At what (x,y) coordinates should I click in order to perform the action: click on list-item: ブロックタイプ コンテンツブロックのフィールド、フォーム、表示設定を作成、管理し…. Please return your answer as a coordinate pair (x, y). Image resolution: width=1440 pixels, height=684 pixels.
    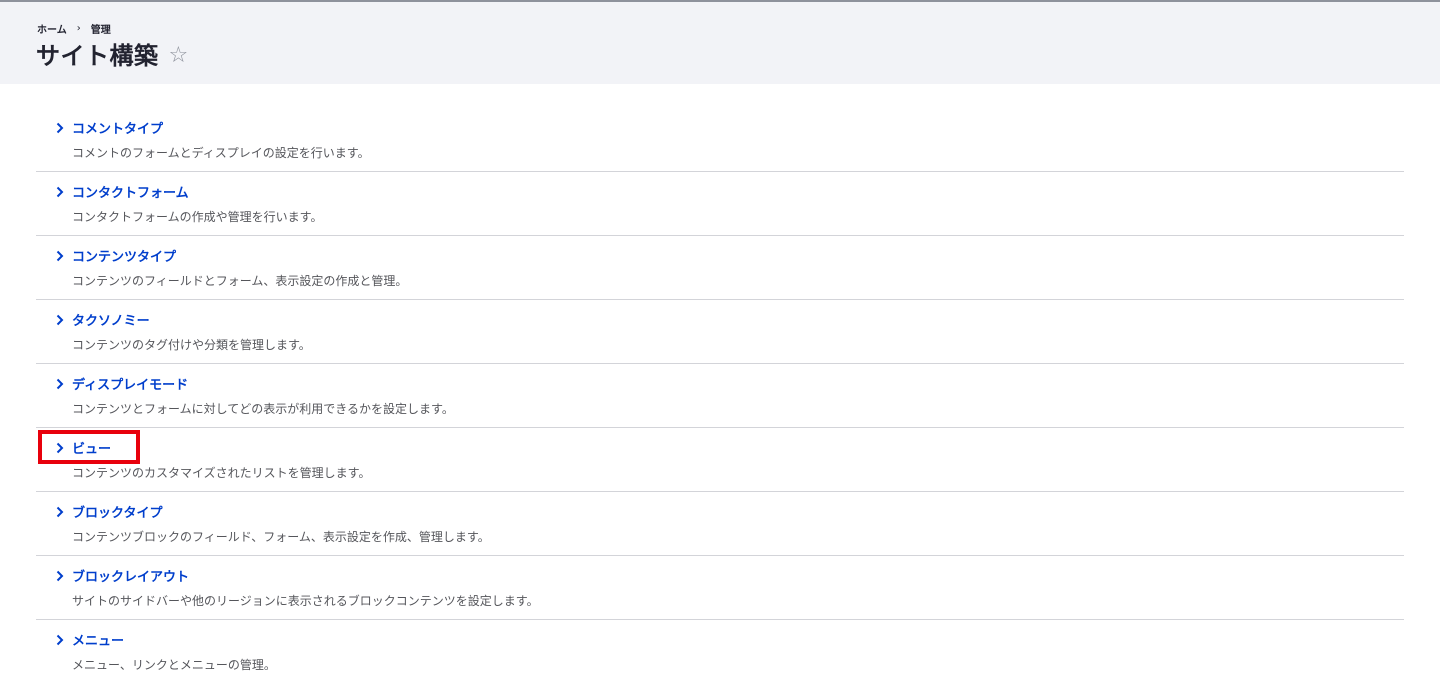
    Looking at the image, I should click on (720, 524).